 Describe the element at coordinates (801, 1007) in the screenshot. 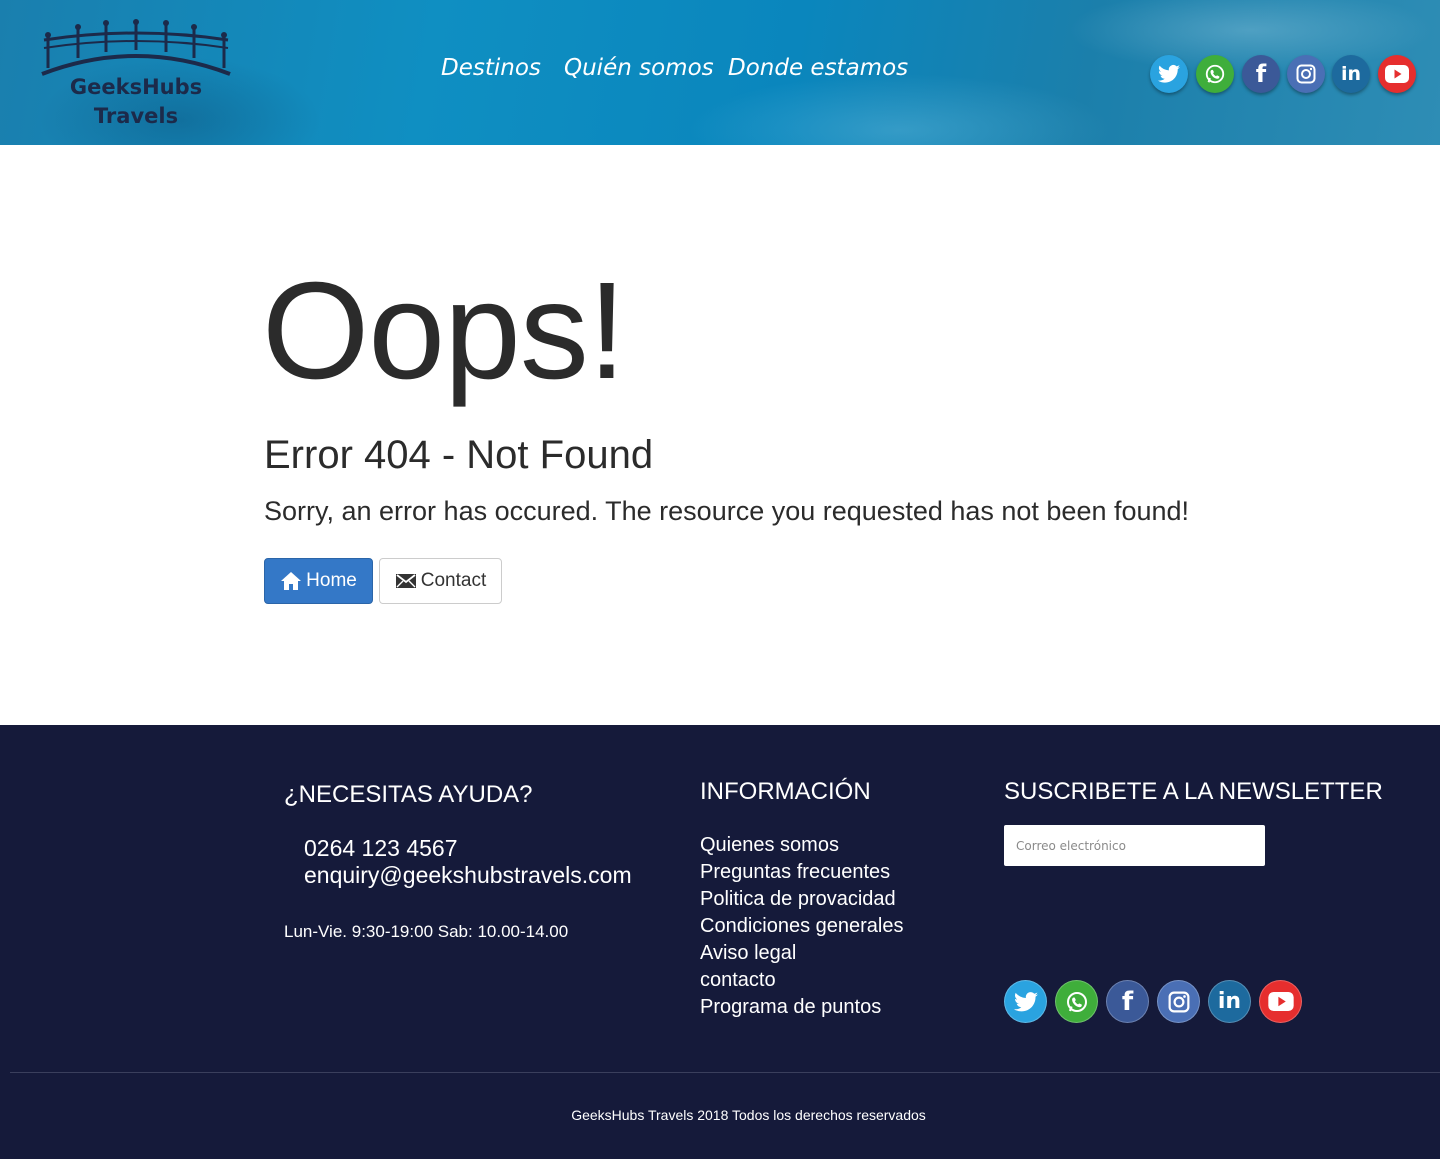

I see `link-programa-puntos: Programa de puntos` at that location.